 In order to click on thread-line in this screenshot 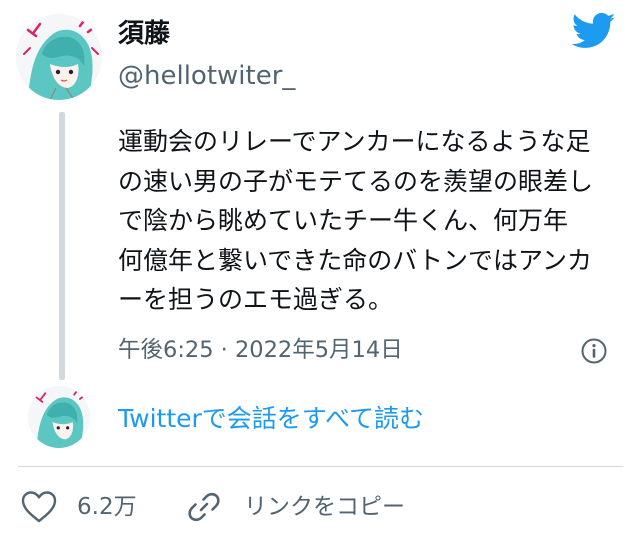, I will do `click(62, 246)`.